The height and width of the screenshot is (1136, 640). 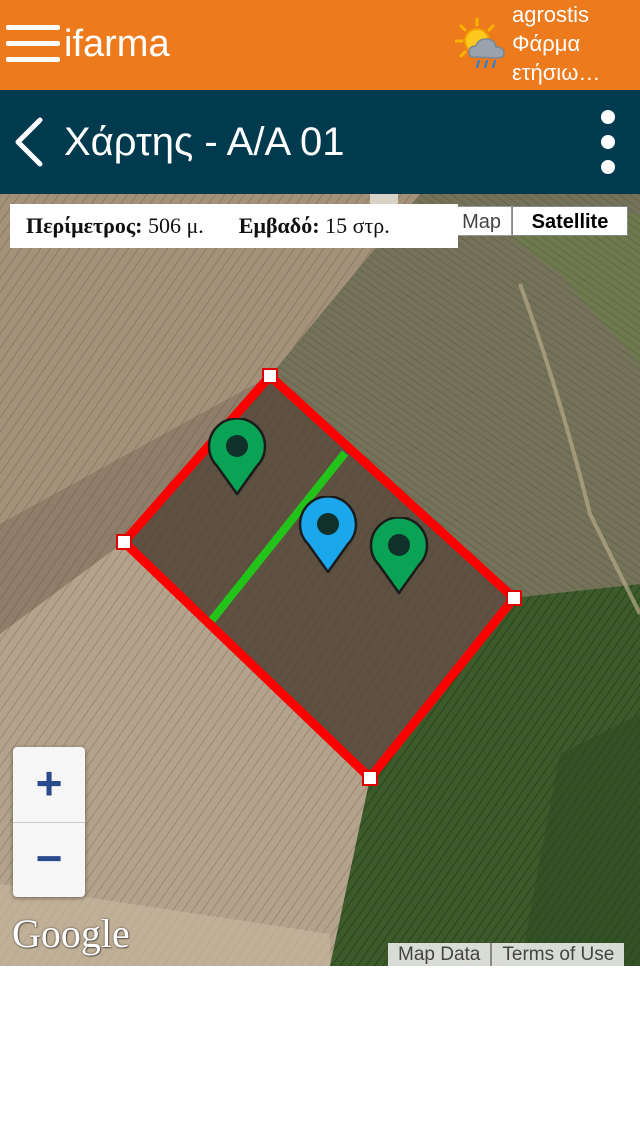 What do you see at coordinates (608, 142) in the screenshot?
I see `kebab-menu-icon` at bounding box center [608, 142].